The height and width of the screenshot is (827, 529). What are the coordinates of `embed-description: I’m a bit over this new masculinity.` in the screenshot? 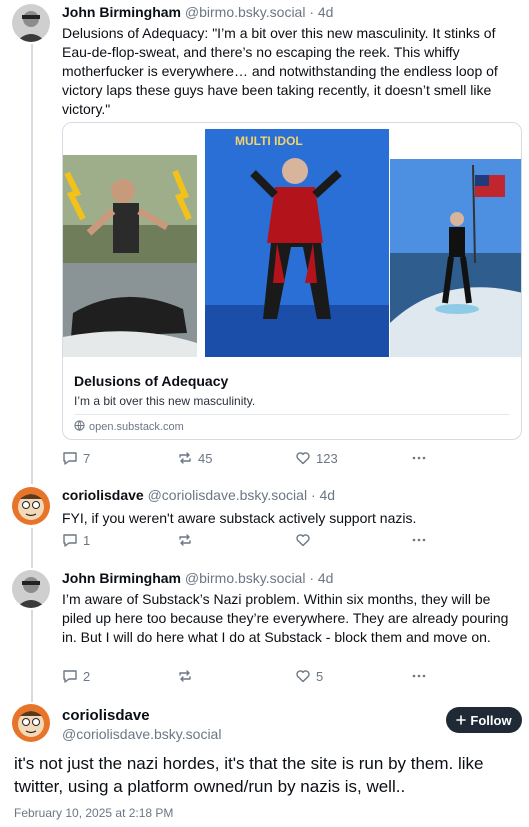 It's located at (165, 401).